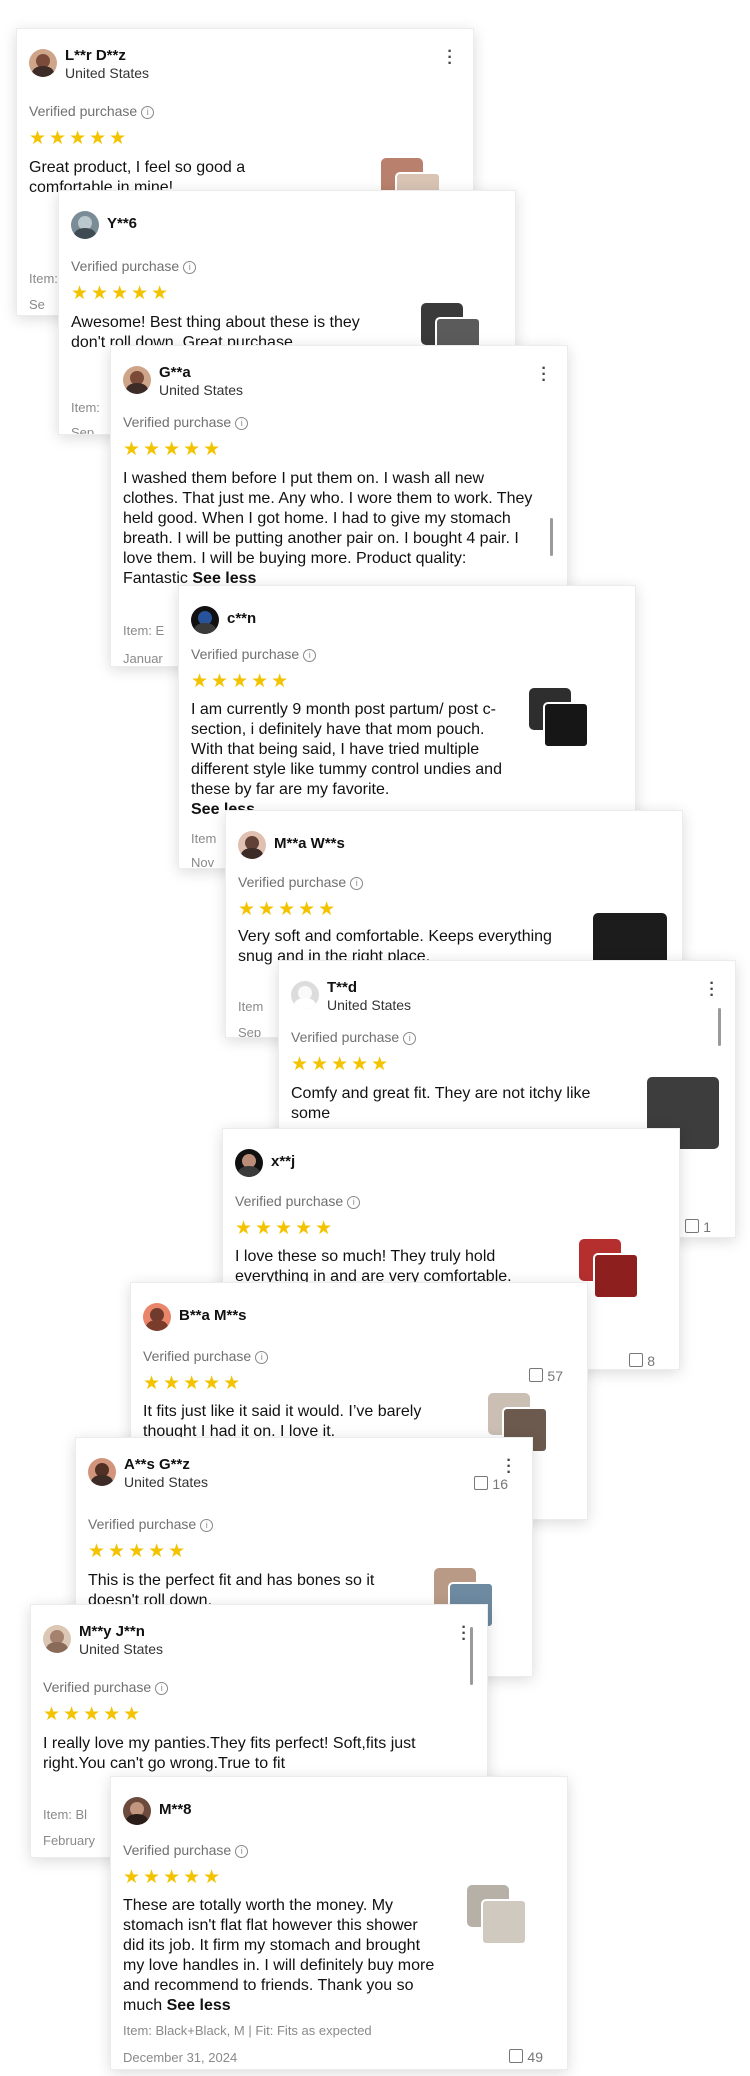 This screenshot has width=750, height=2076. Describe the element at coordinates (213, 1315) in the screenshot. I see `reviewer-name: B**a M**s` at that location.